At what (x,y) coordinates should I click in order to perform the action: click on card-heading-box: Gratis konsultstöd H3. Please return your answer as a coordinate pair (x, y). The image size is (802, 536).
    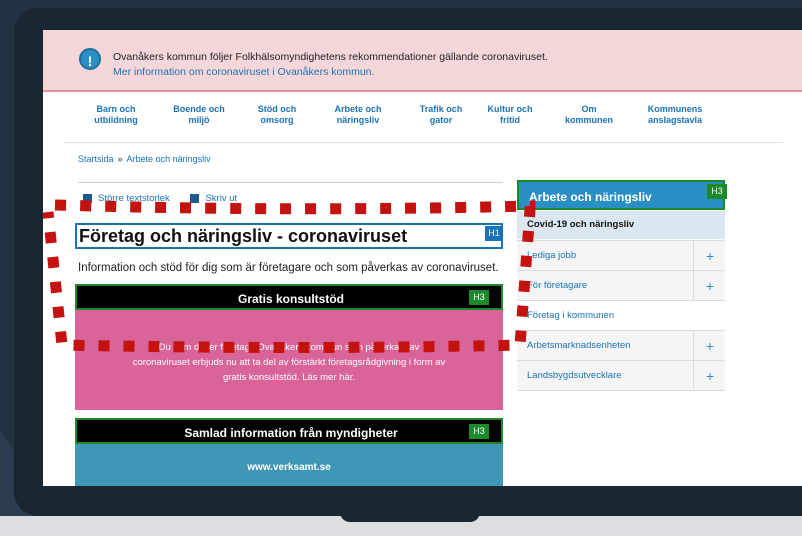
    Looking at the image, I should click on (289, 297).